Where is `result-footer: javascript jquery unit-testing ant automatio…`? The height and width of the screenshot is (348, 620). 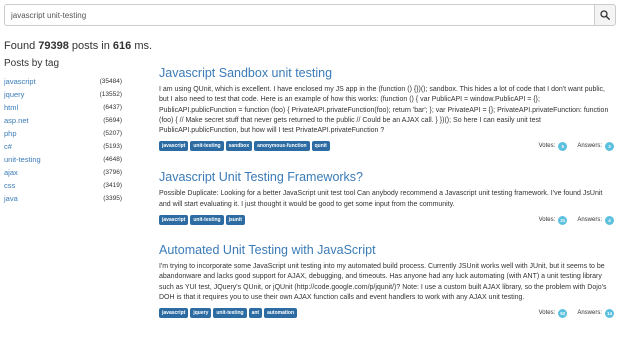
result-footer: javascript jquery unit-testing ant automatio… is located at coordinates (386, 313).